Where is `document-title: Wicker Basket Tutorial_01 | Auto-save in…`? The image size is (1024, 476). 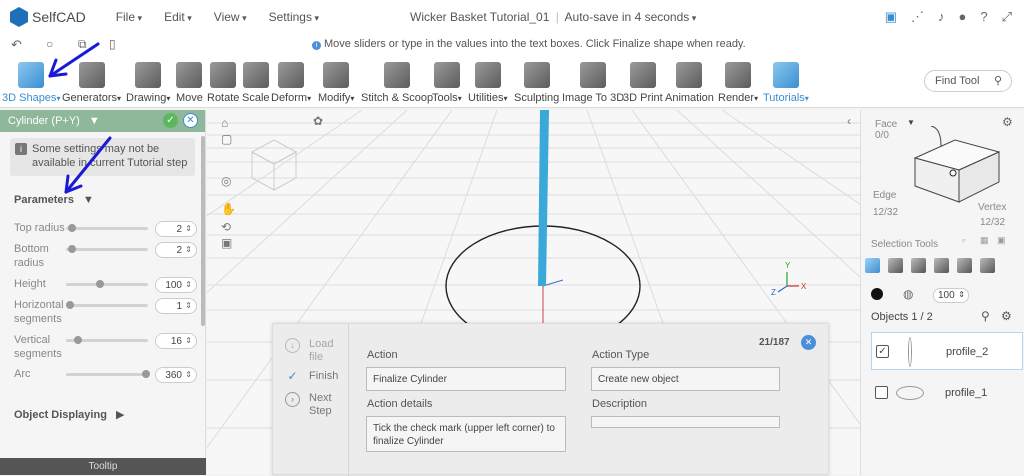
document-title: Wicker Basket Tutorial_01 | Auto-save in… is located at coordinates (553, 17).